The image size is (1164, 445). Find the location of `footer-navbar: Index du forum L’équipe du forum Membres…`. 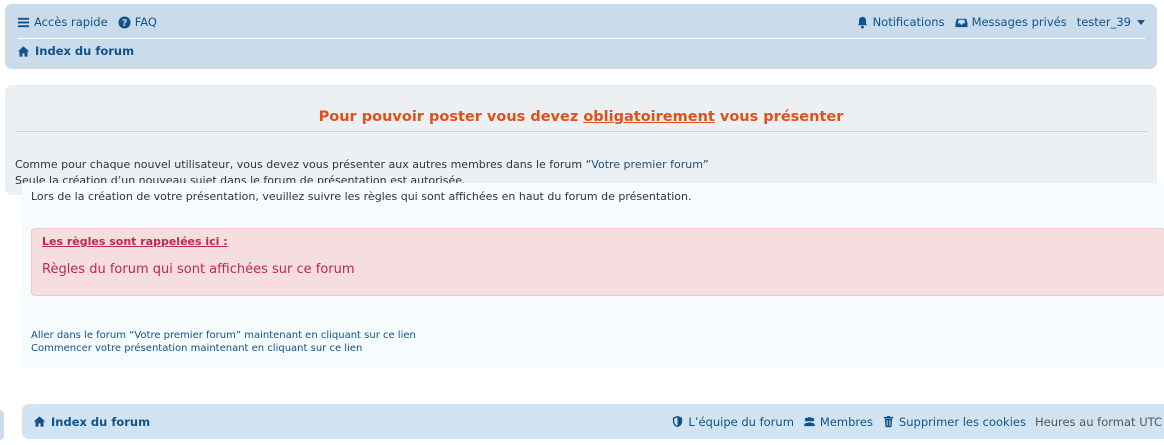

footer-navbar: Index du forum L’équipe du forum Membres… is located at coordinates (593, 421).